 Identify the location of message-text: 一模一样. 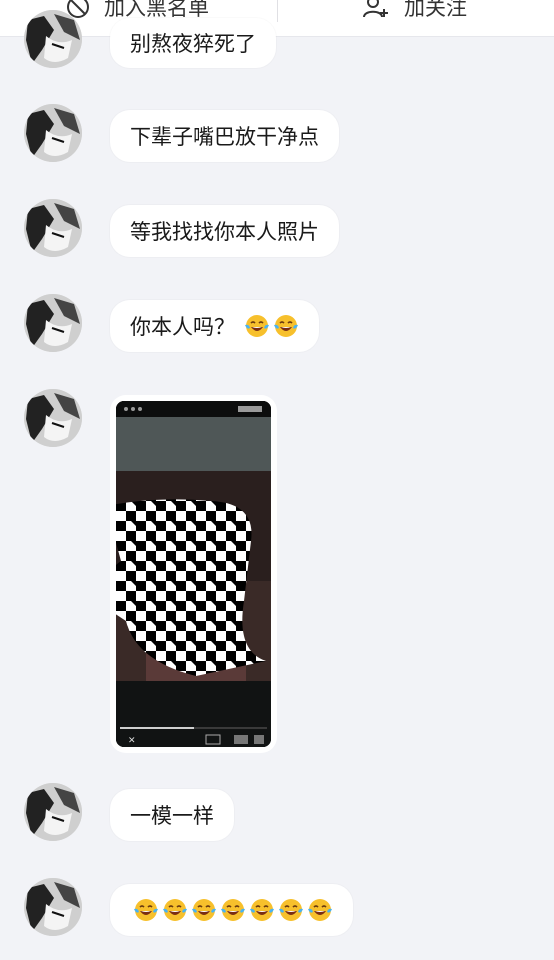
(172, 816).